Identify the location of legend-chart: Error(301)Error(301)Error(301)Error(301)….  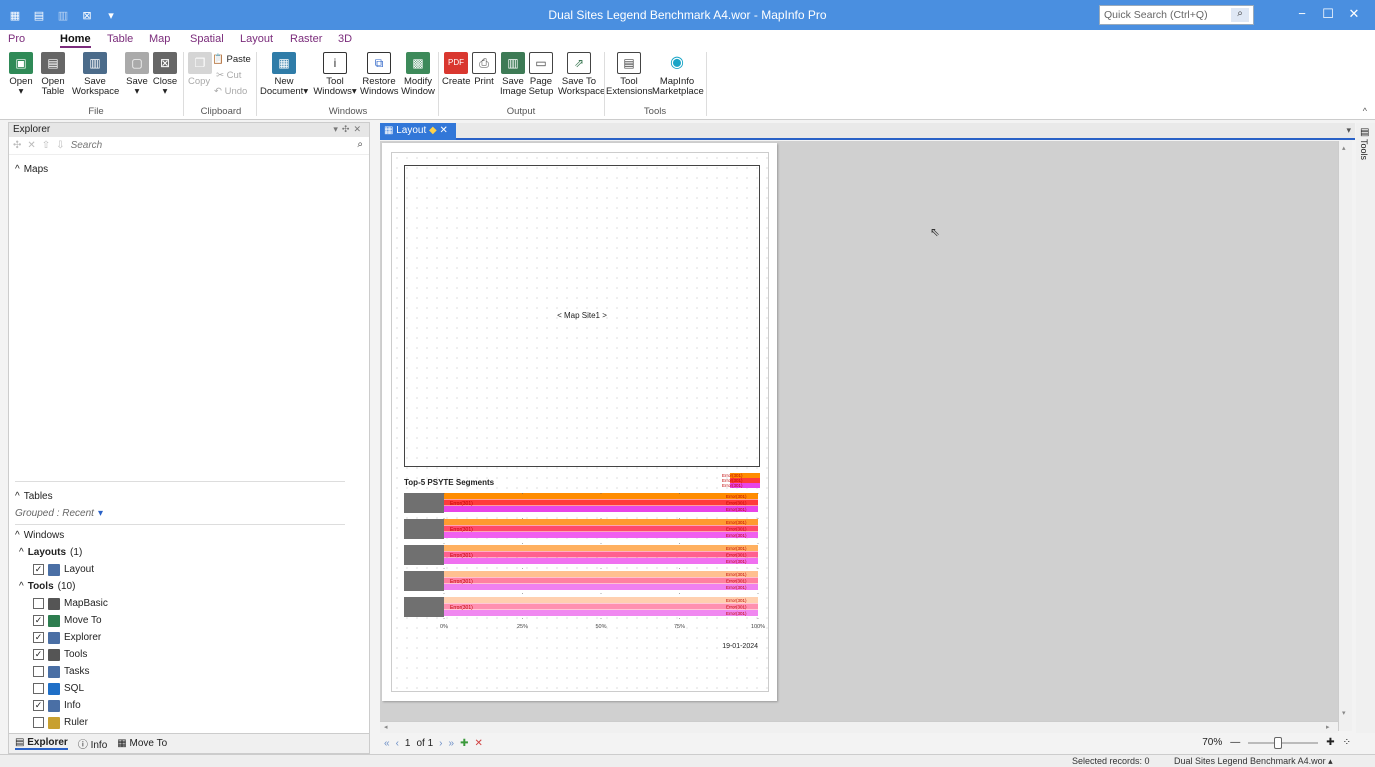
(581, 561).